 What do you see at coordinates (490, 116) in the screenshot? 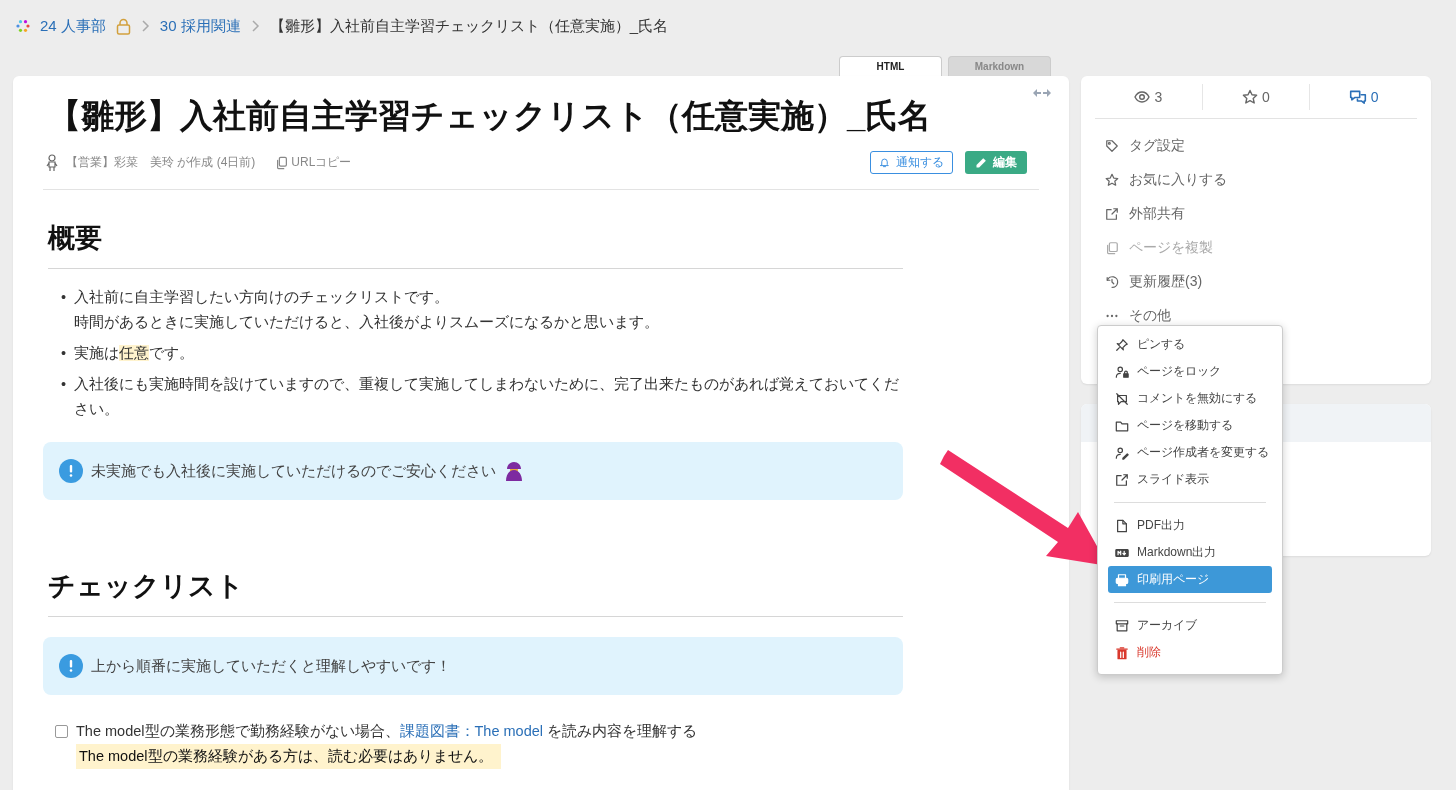
I see `page-title: 【雛形】入社前自主学習チェックリスト（任意実施）_氏名` at bounding box center [490, 116].